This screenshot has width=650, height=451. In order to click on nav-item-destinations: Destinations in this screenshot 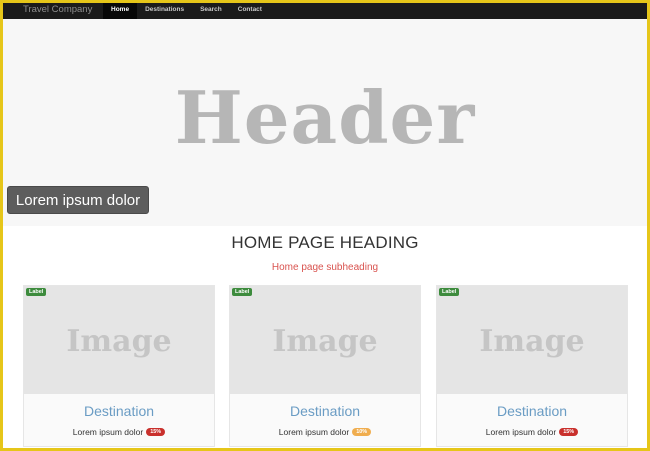, I will do `click(164, 9)`.